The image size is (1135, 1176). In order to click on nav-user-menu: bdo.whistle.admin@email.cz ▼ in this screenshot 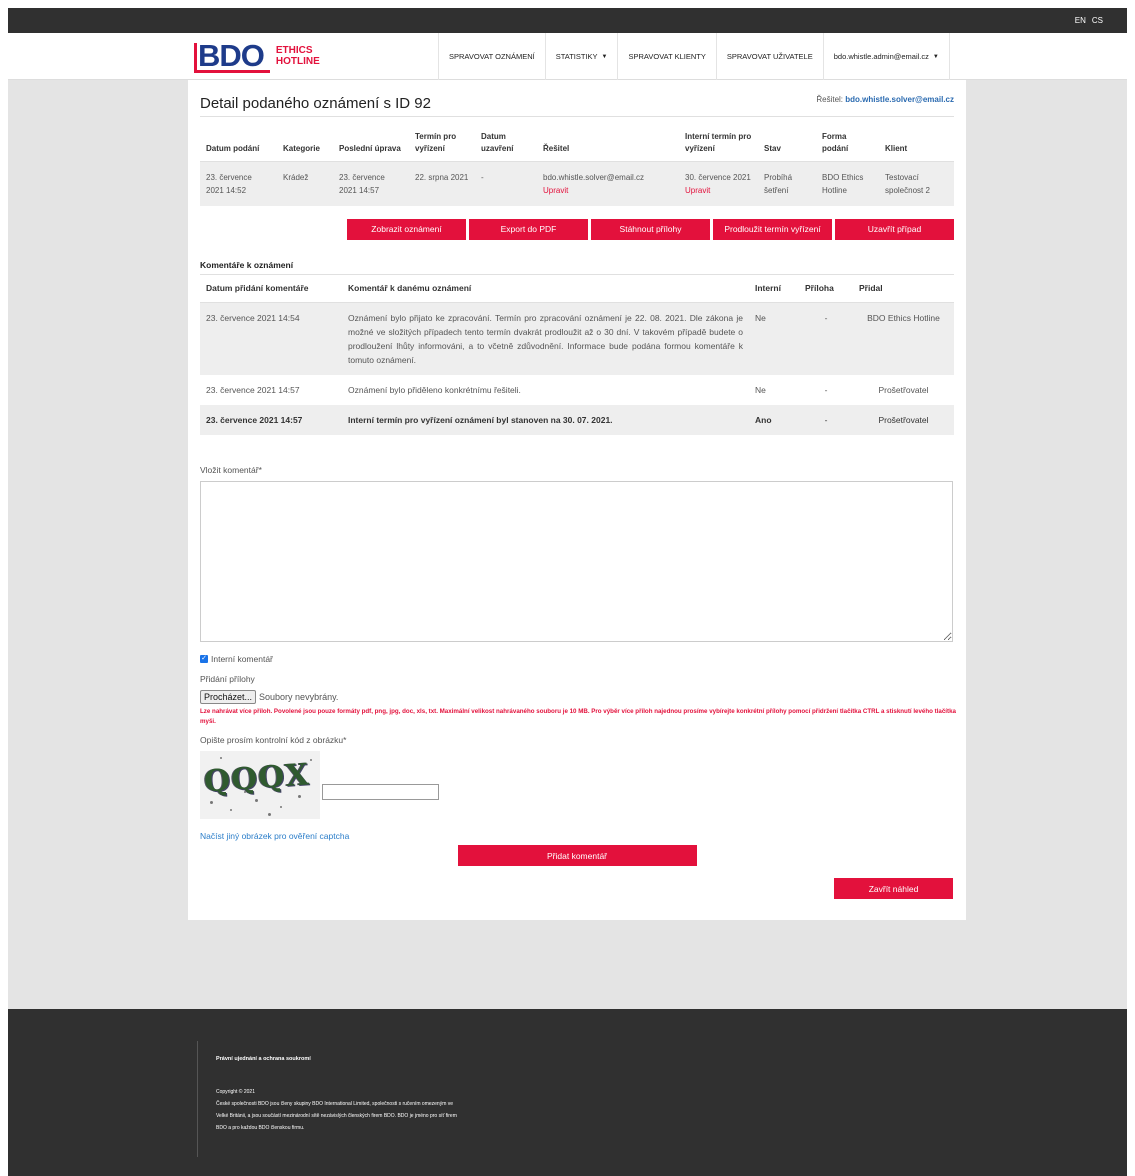, I will do `click(886, 56)`.